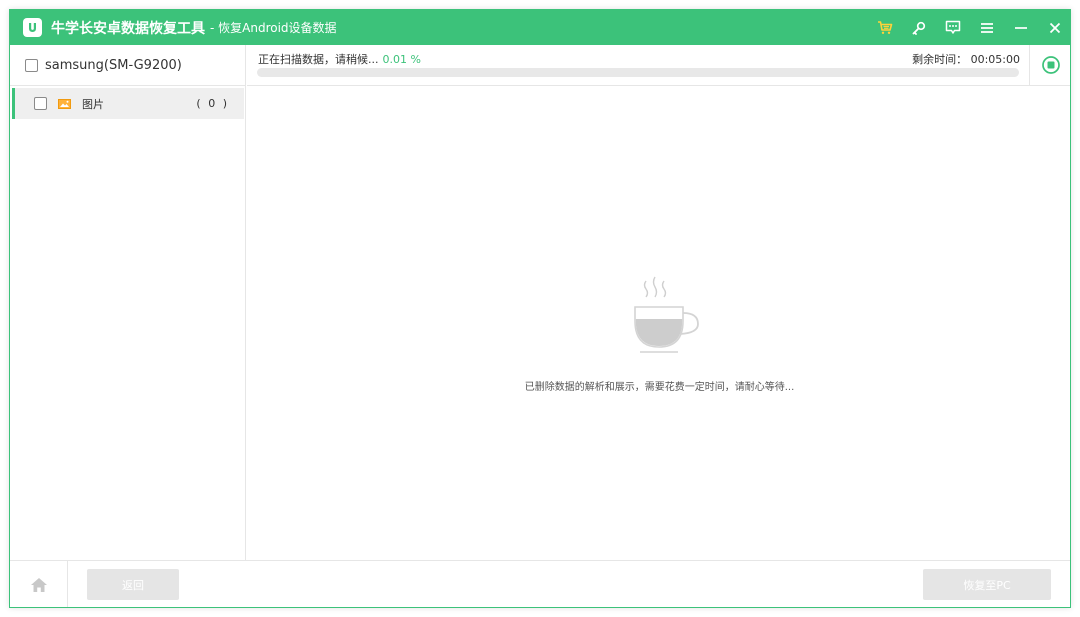  I want to click on close-button, so click(1054, 27).